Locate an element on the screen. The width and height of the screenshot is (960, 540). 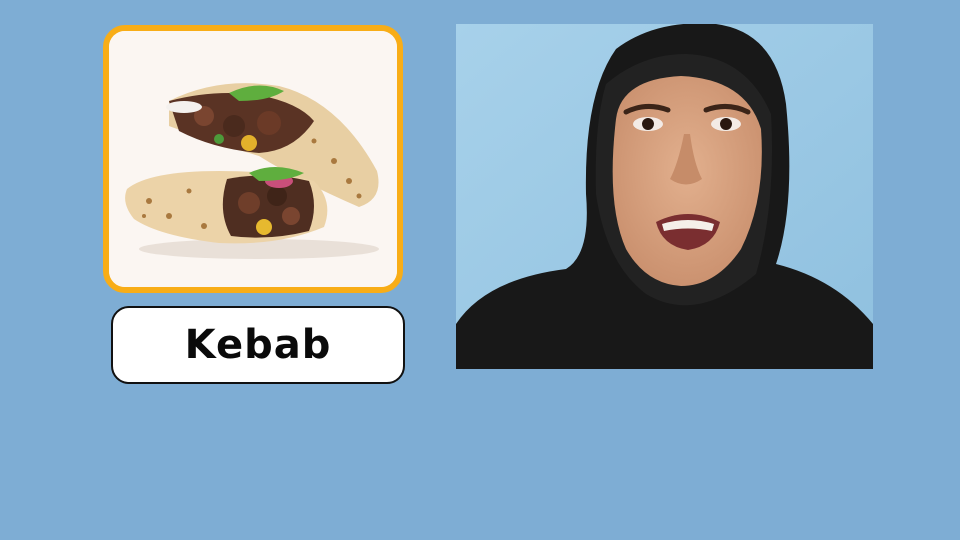
kebab-wrap-image is located at coordinates (253, 159).